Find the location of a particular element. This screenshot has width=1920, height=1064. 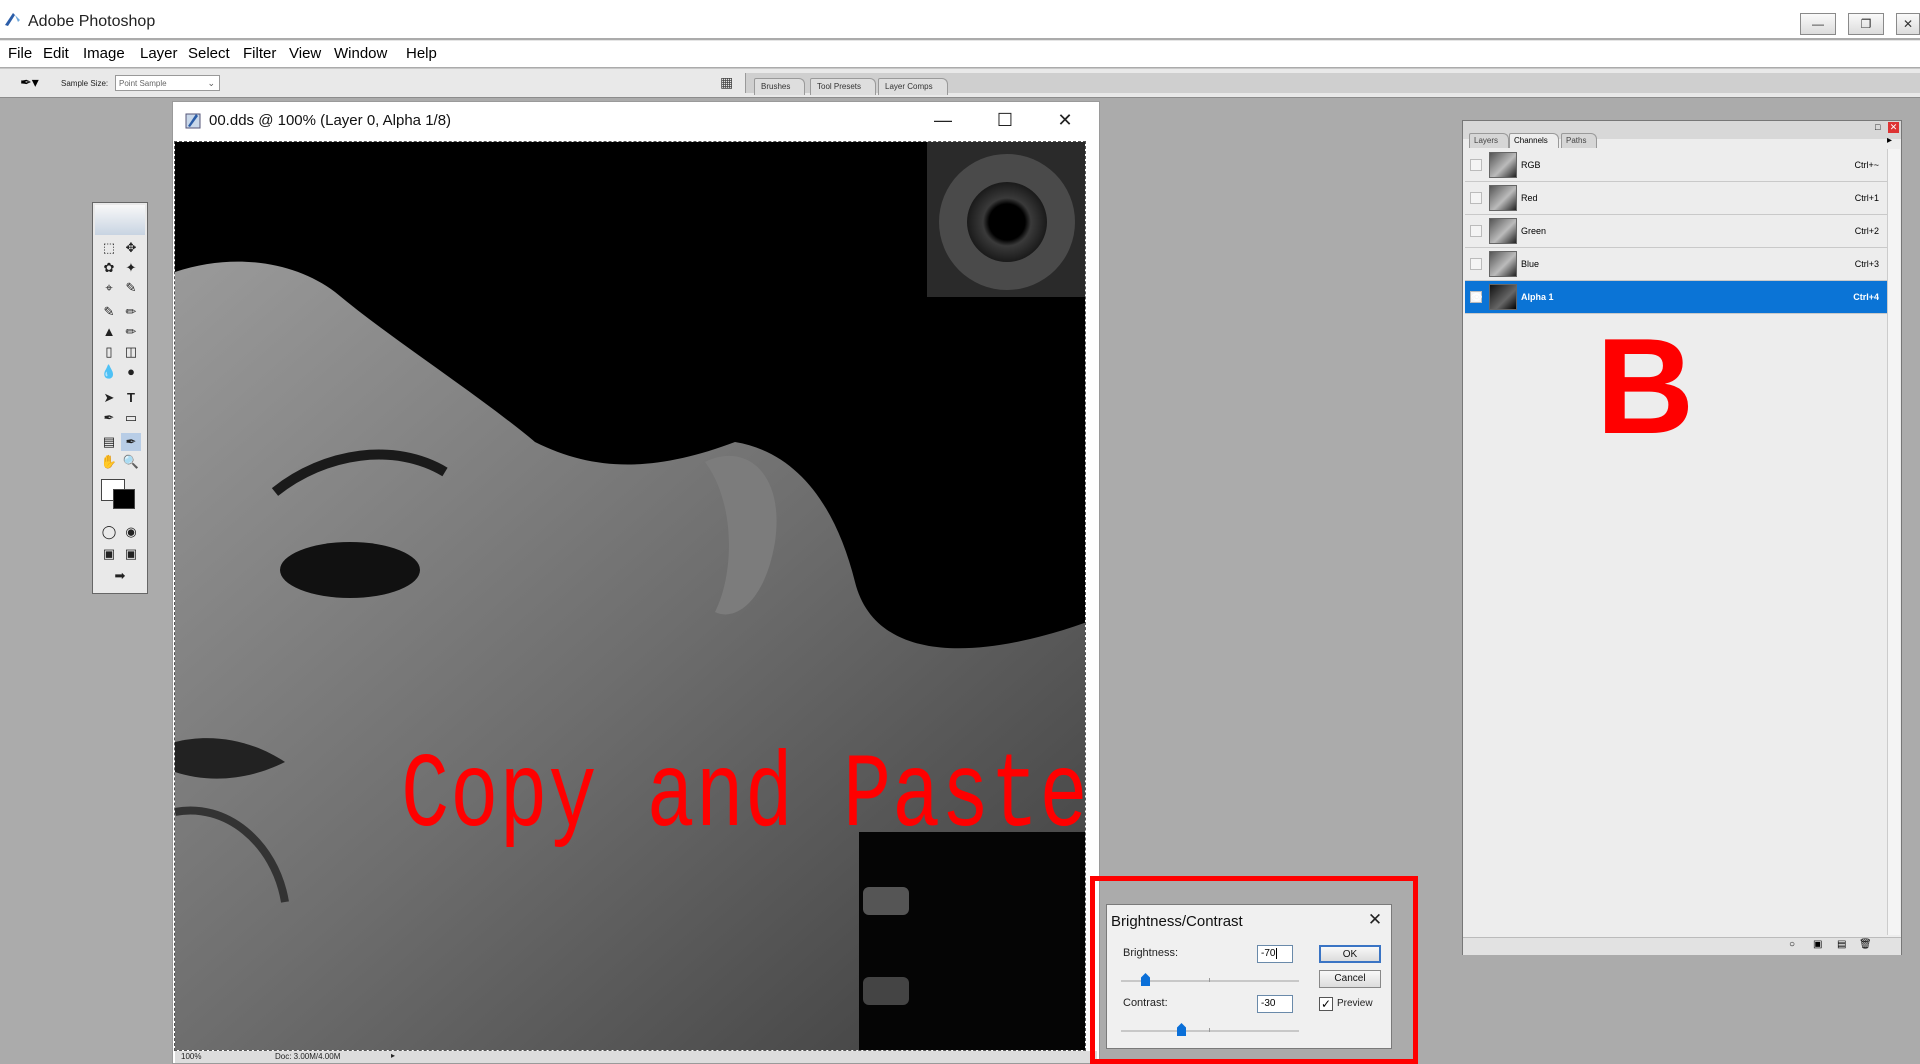

standard-mode-icon: ◯ is located at coordinates (109, 532).